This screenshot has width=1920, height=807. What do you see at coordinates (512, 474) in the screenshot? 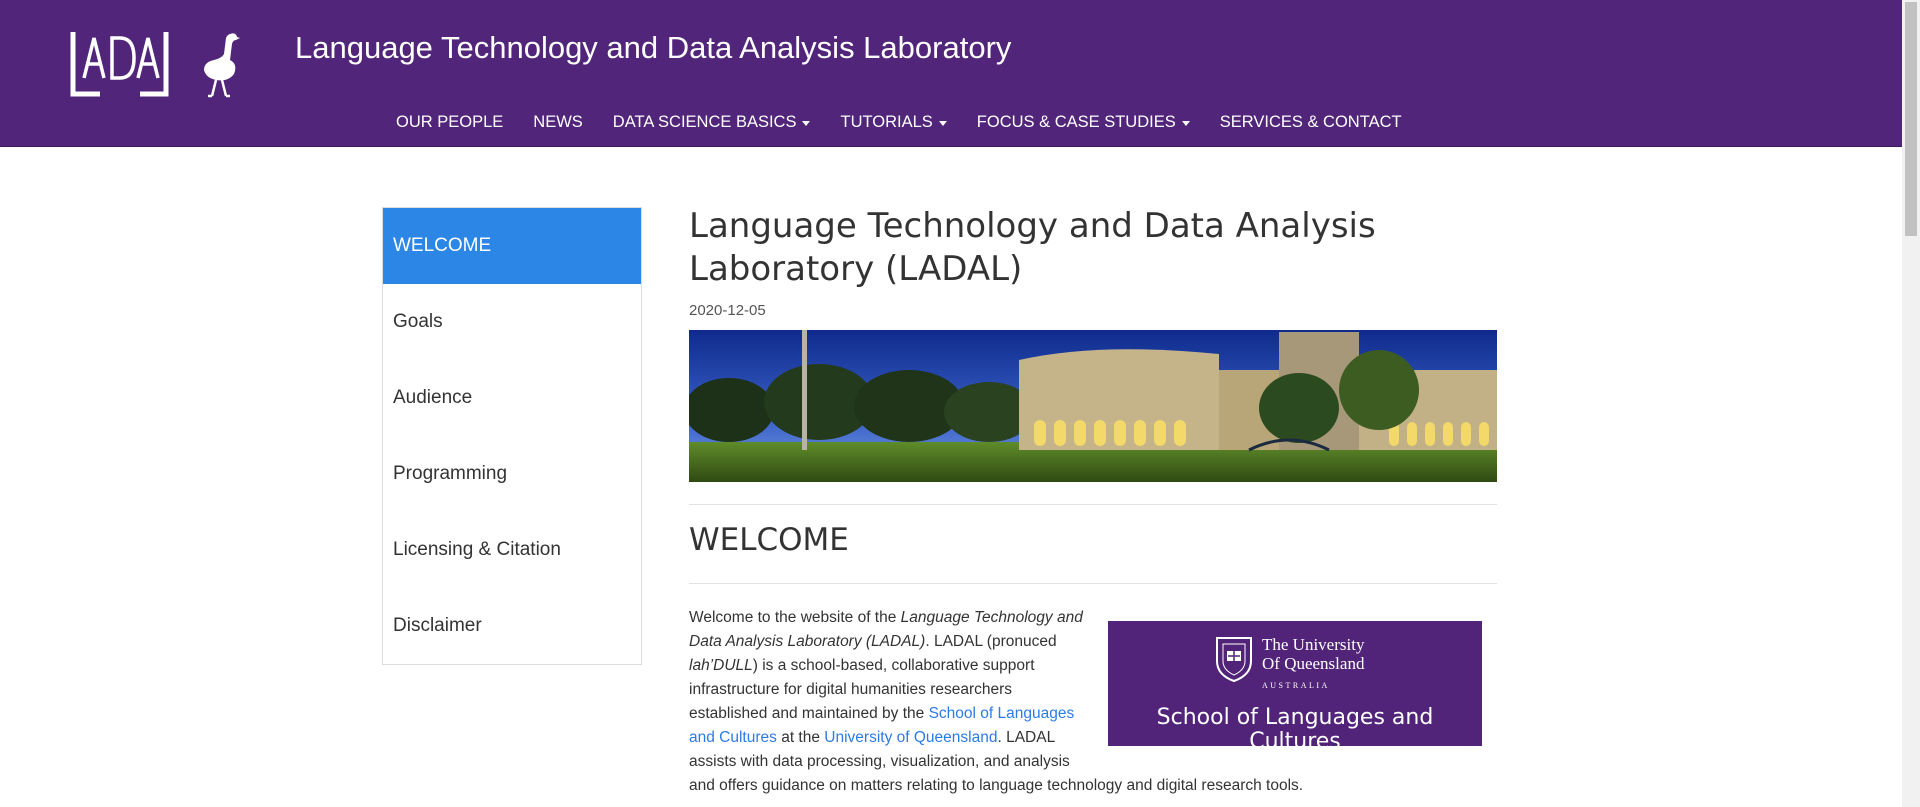
I see `toc-item-programming: Programming` at bounding box center [512, 474].